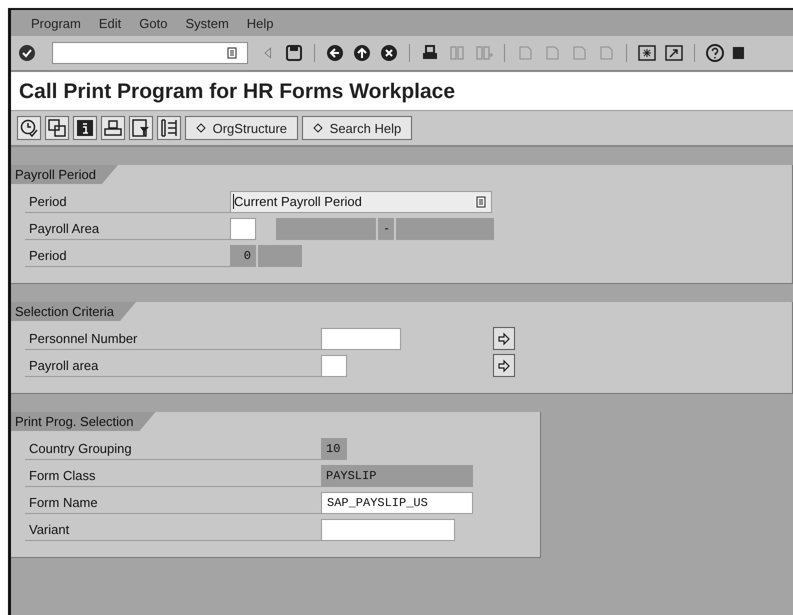 This screenshot has width=793, height=615. What do you see at coordinates (83, 421) in the screenshot?
I see `group-title: Print Prog. Selection` at bounding box center [83, 421].